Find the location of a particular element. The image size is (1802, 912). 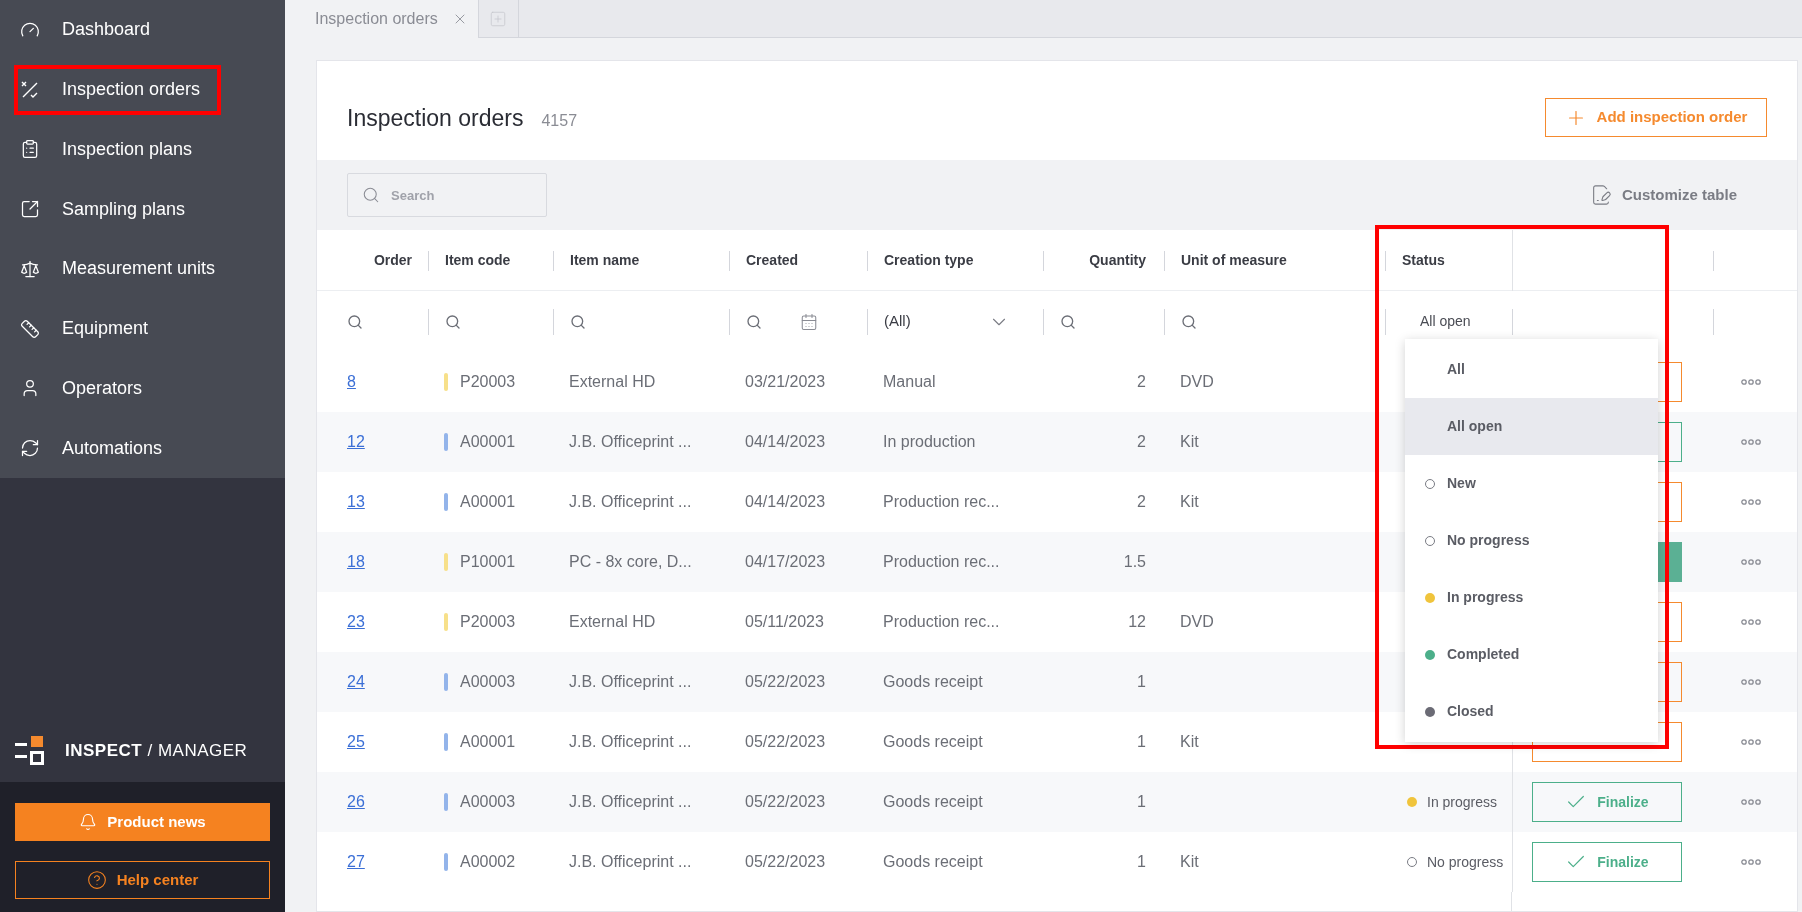

order-link: 23 is located at coordinates (356, 621).